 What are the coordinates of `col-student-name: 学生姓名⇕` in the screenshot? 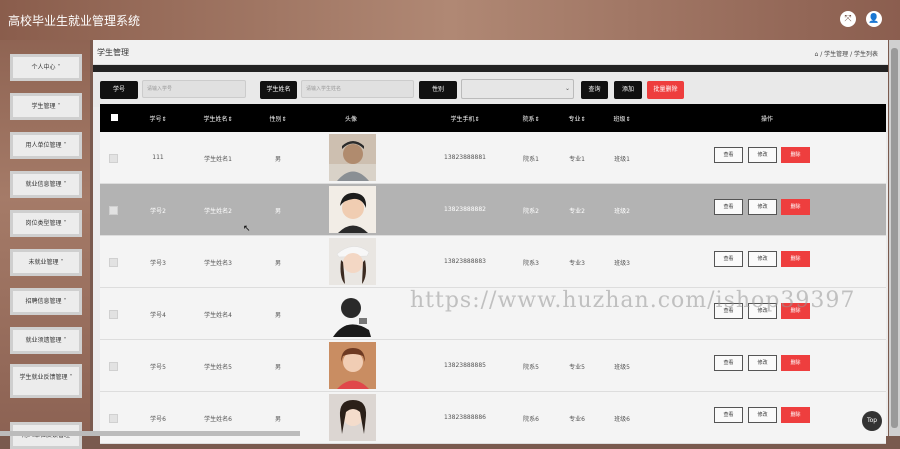 It's located at (218, 118).